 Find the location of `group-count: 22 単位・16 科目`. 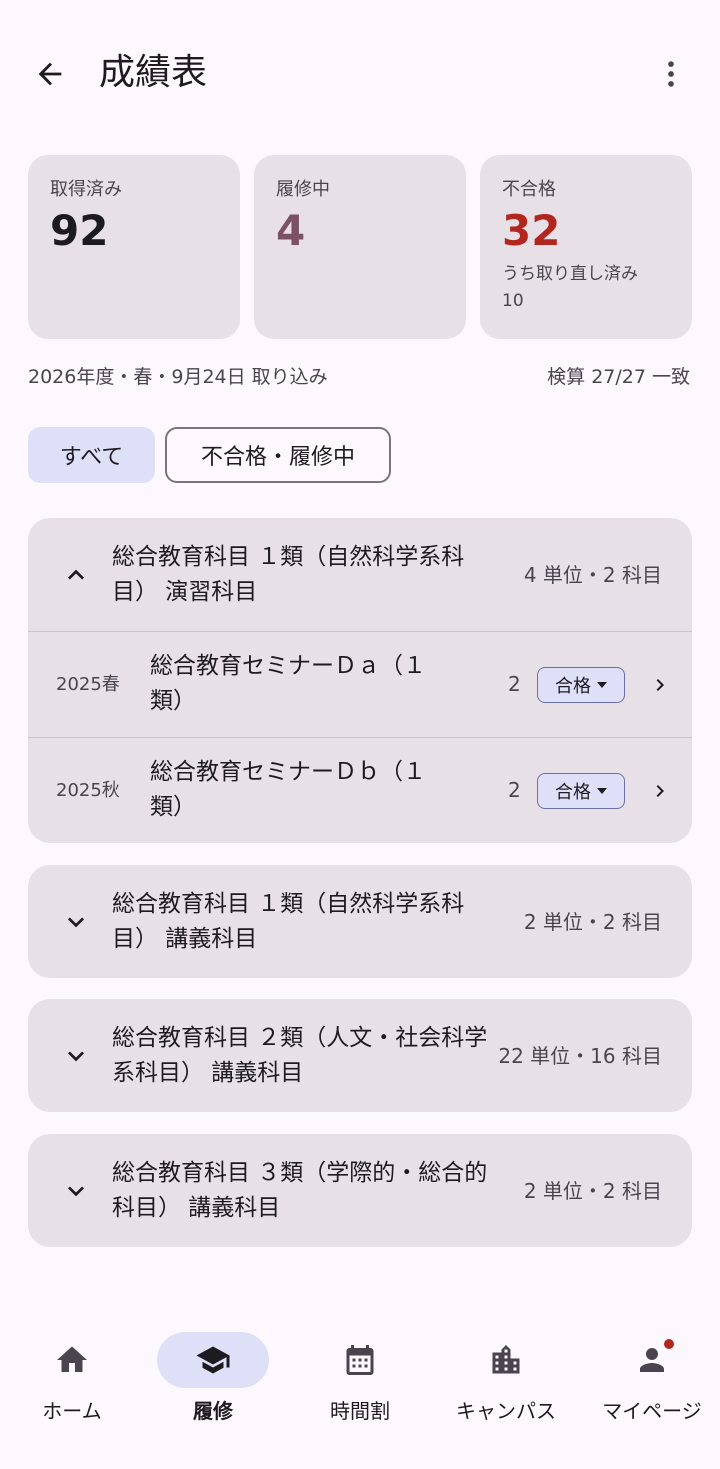

group-count: 22 単位・16 科目 is located at coordinates (580, 1056).